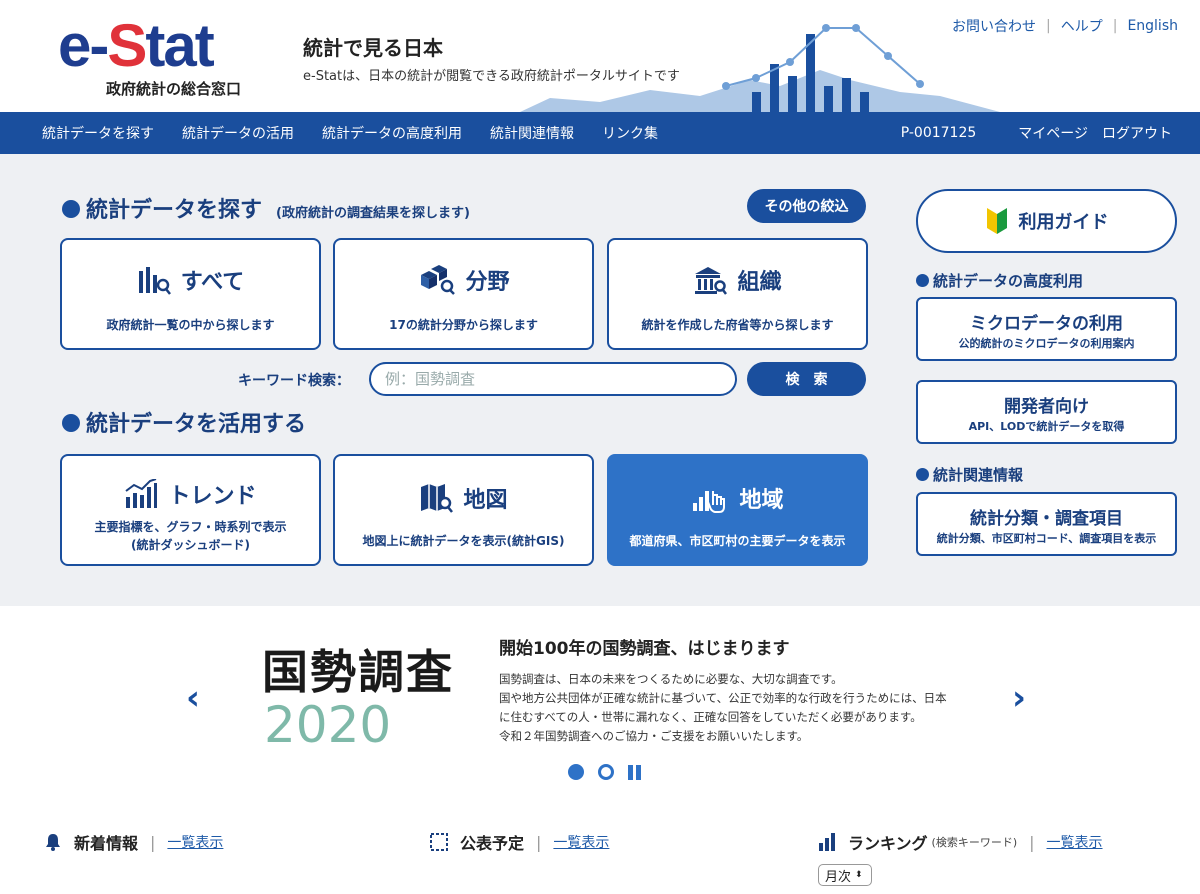  Describe the element at coordinates (294, 381) in the screenshot. I see `keyword-search-label: キーワード検索：` at that location.